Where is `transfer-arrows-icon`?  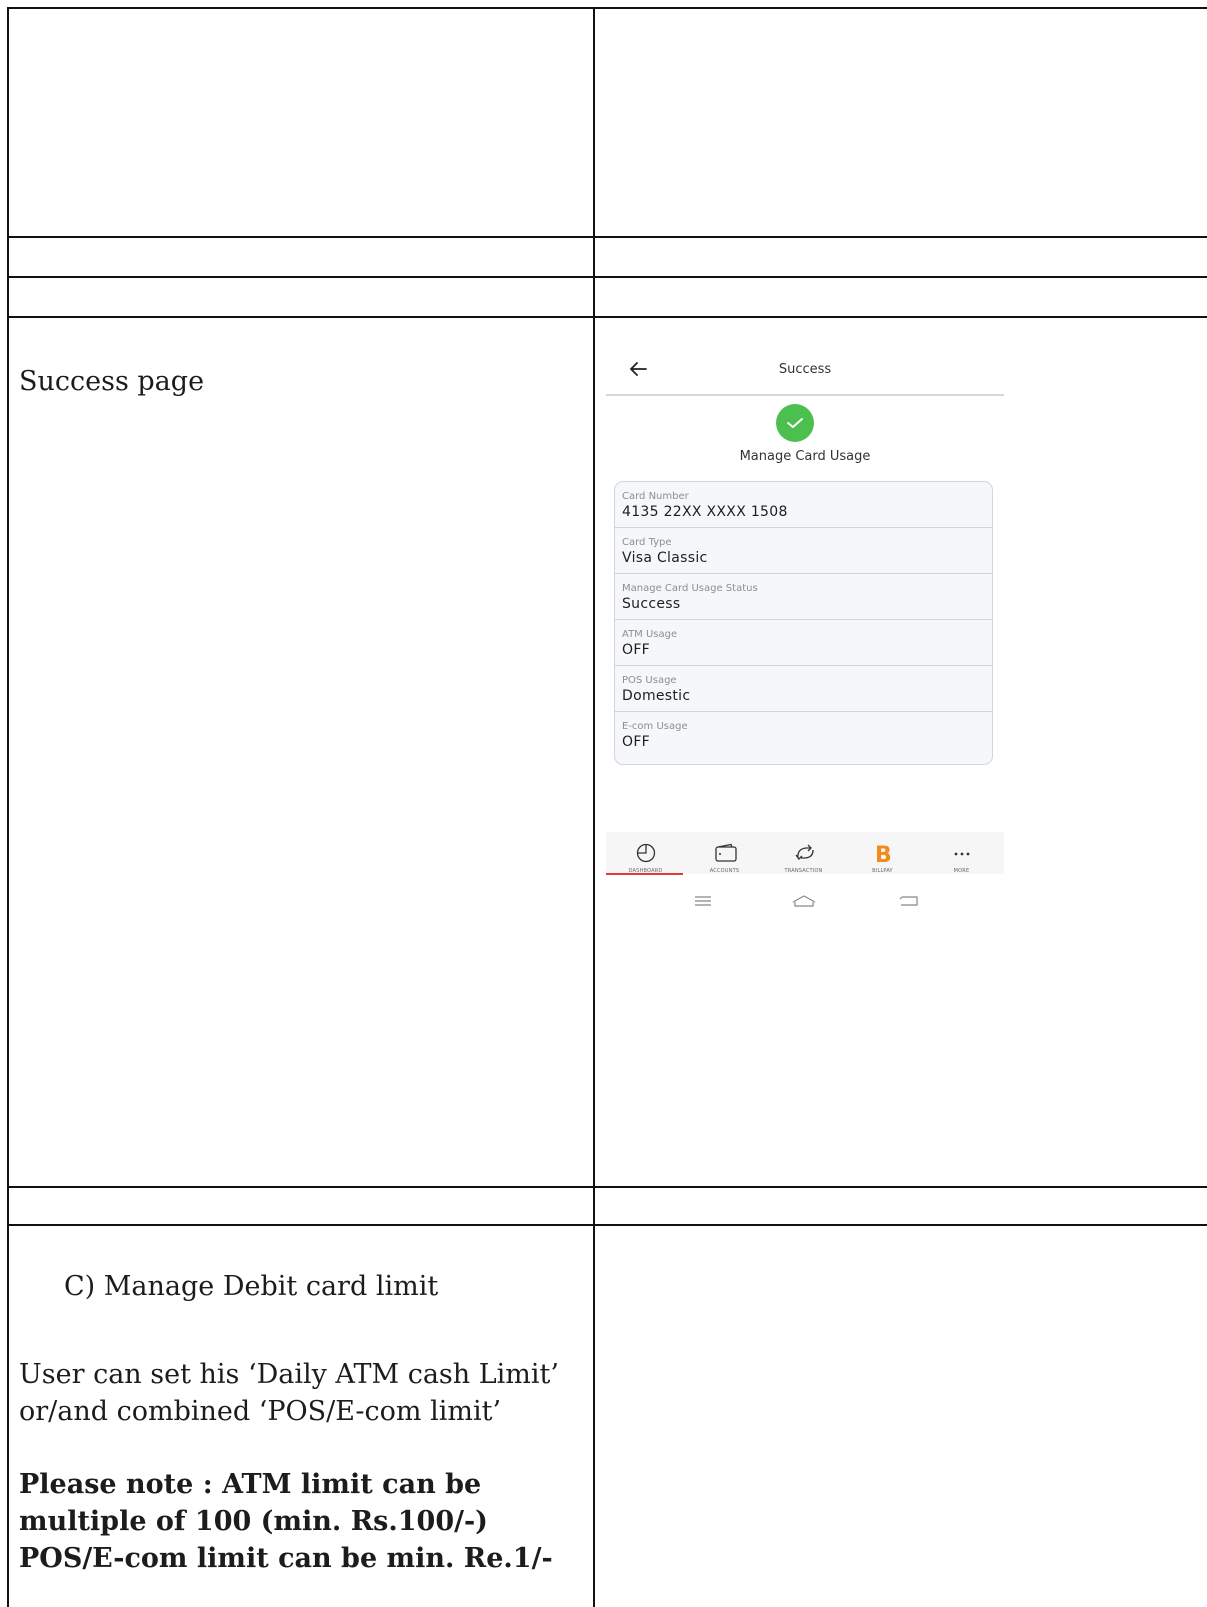 transfer-arrows-icon is located at coordinates (804, 852).